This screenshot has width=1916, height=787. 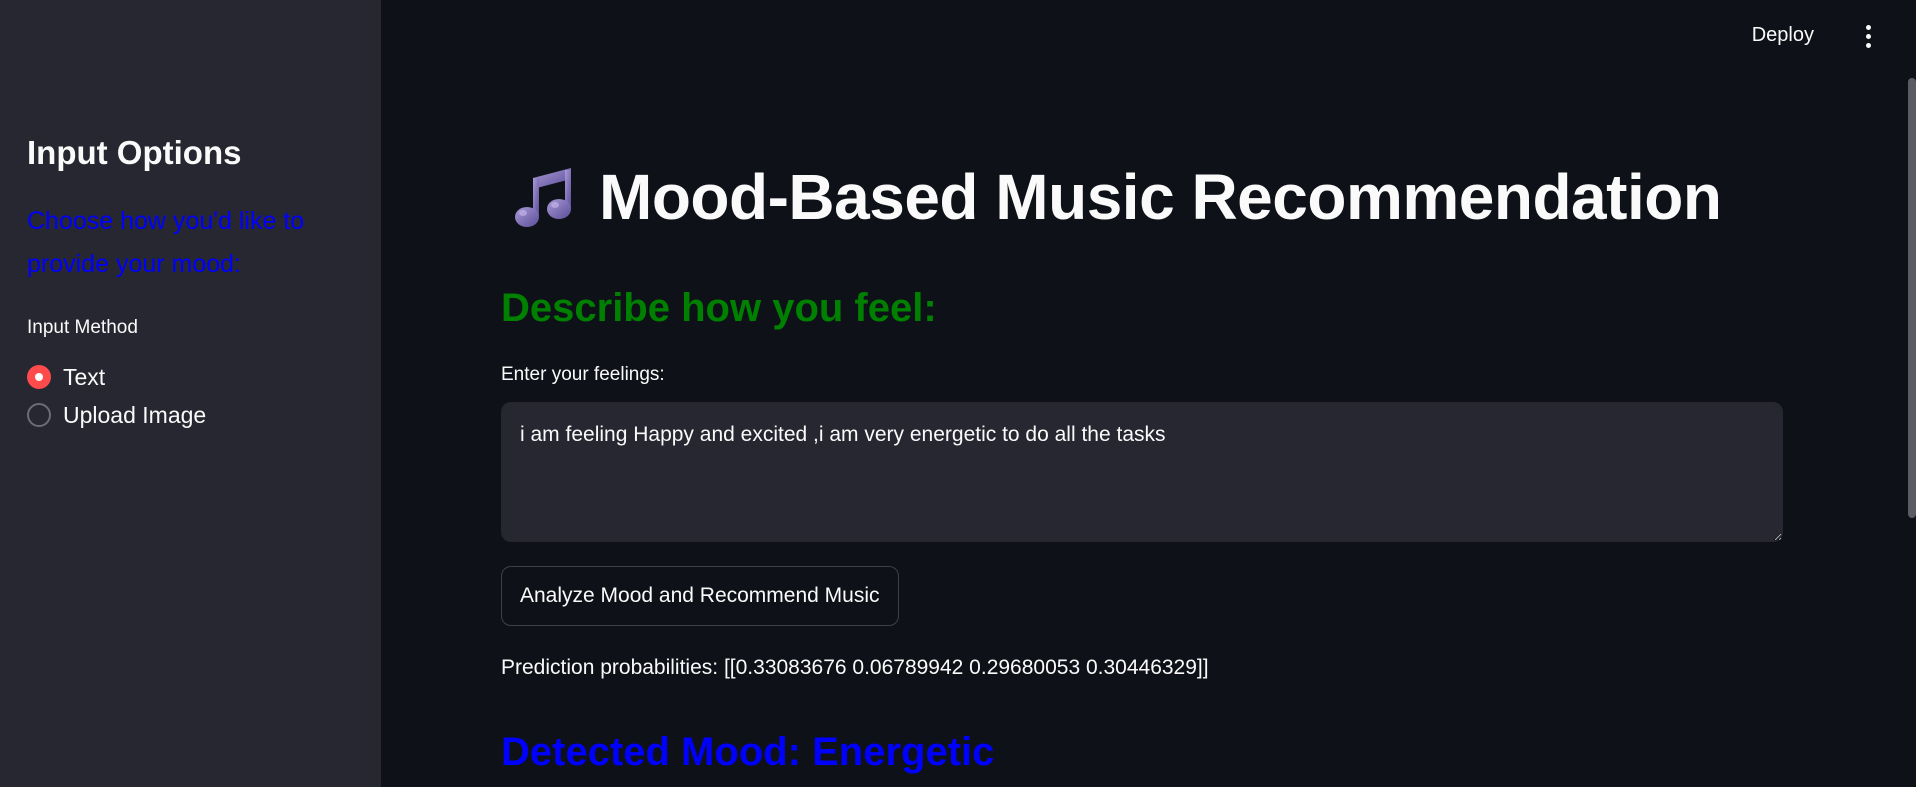 I want to click on musical-notes-icon, so click(x=543, y=197).